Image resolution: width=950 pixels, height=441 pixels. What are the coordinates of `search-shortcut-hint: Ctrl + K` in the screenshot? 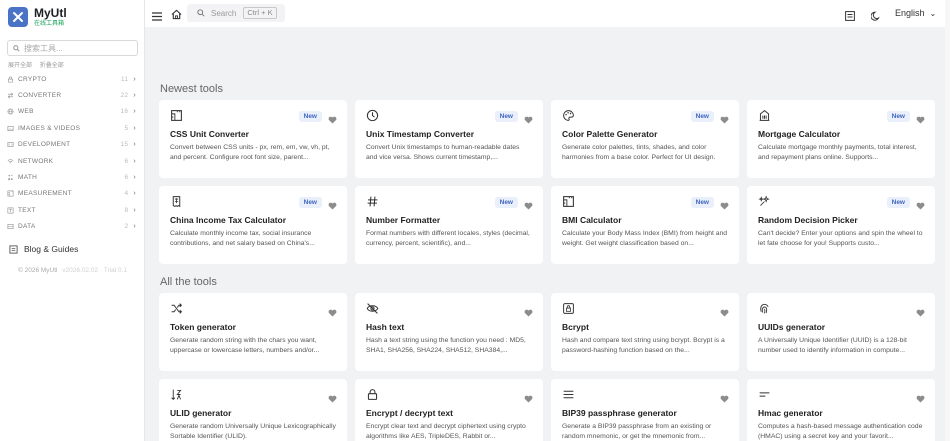 It's located at (260, 13).